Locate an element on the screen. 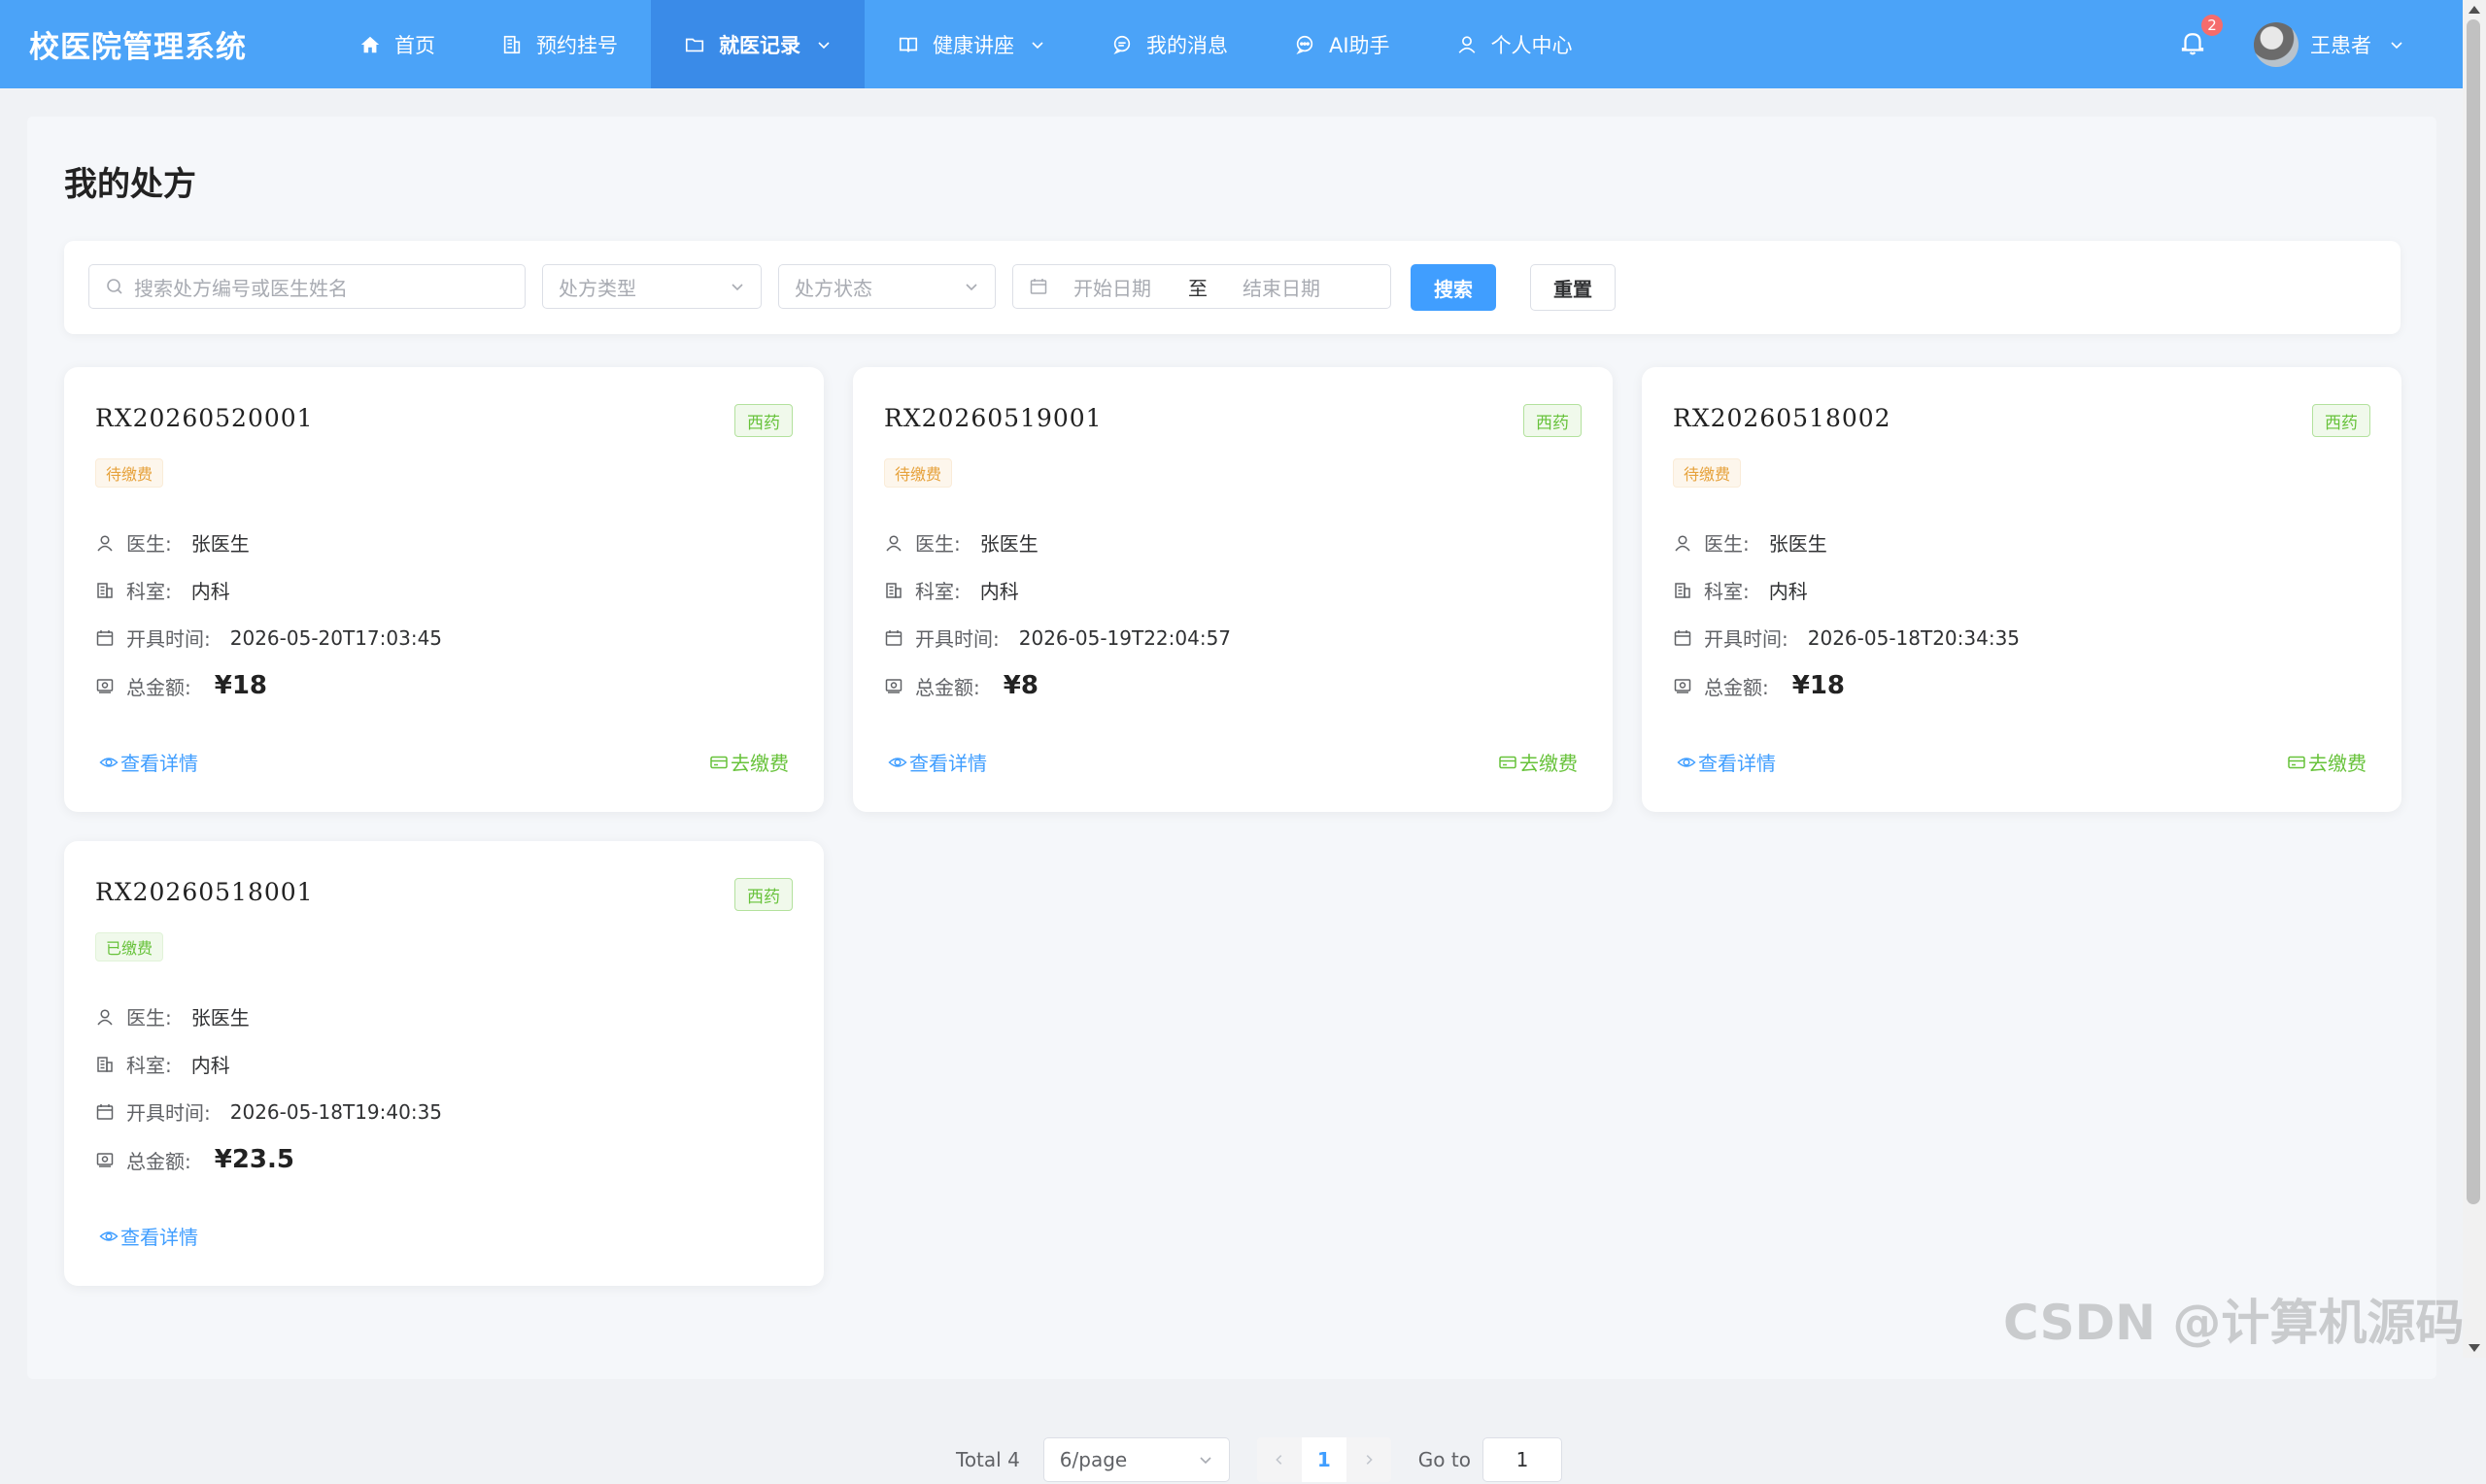 This screenshot has width=2486, height=1484. scroll-down-arrow is located at coordinates (2474, 1348).